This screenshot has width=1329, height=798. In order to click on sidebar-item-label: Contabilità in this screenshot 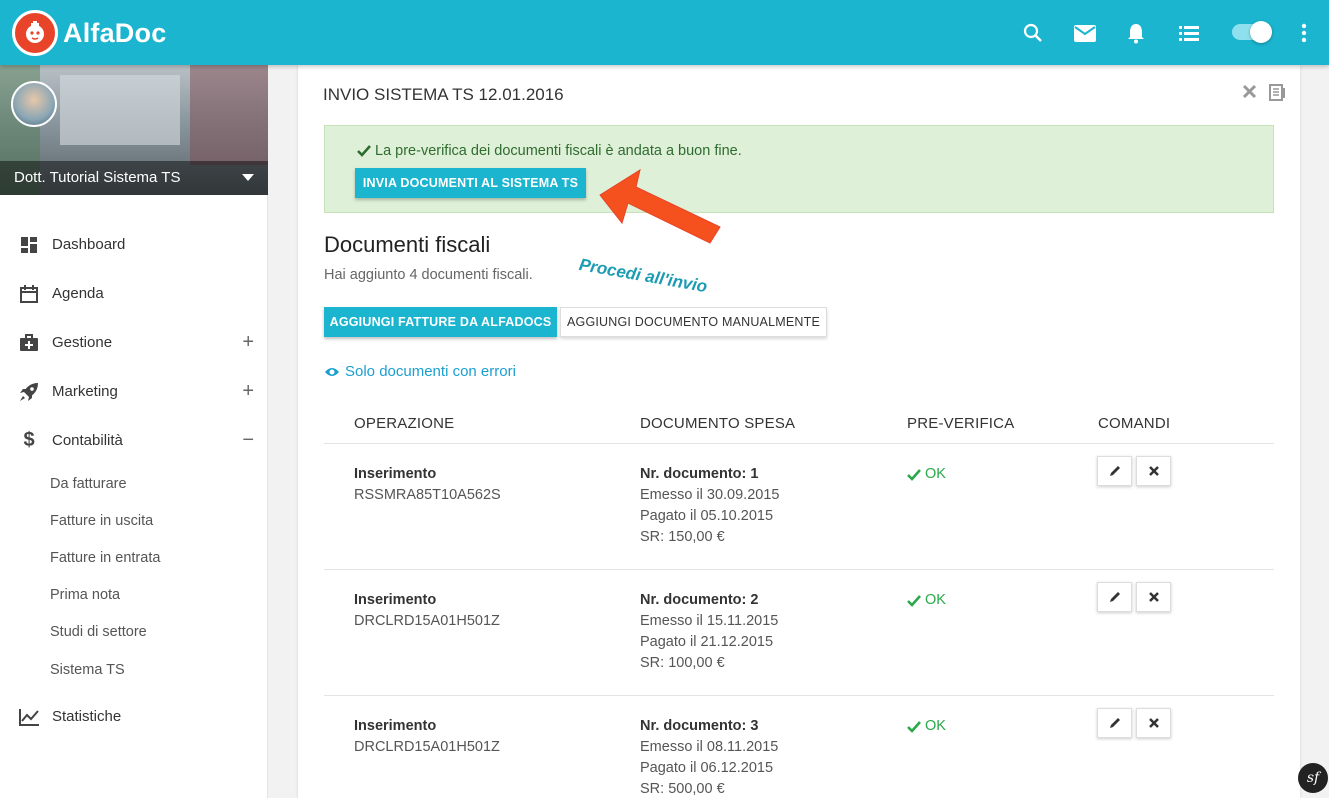, I will do `click(87, 440)`.